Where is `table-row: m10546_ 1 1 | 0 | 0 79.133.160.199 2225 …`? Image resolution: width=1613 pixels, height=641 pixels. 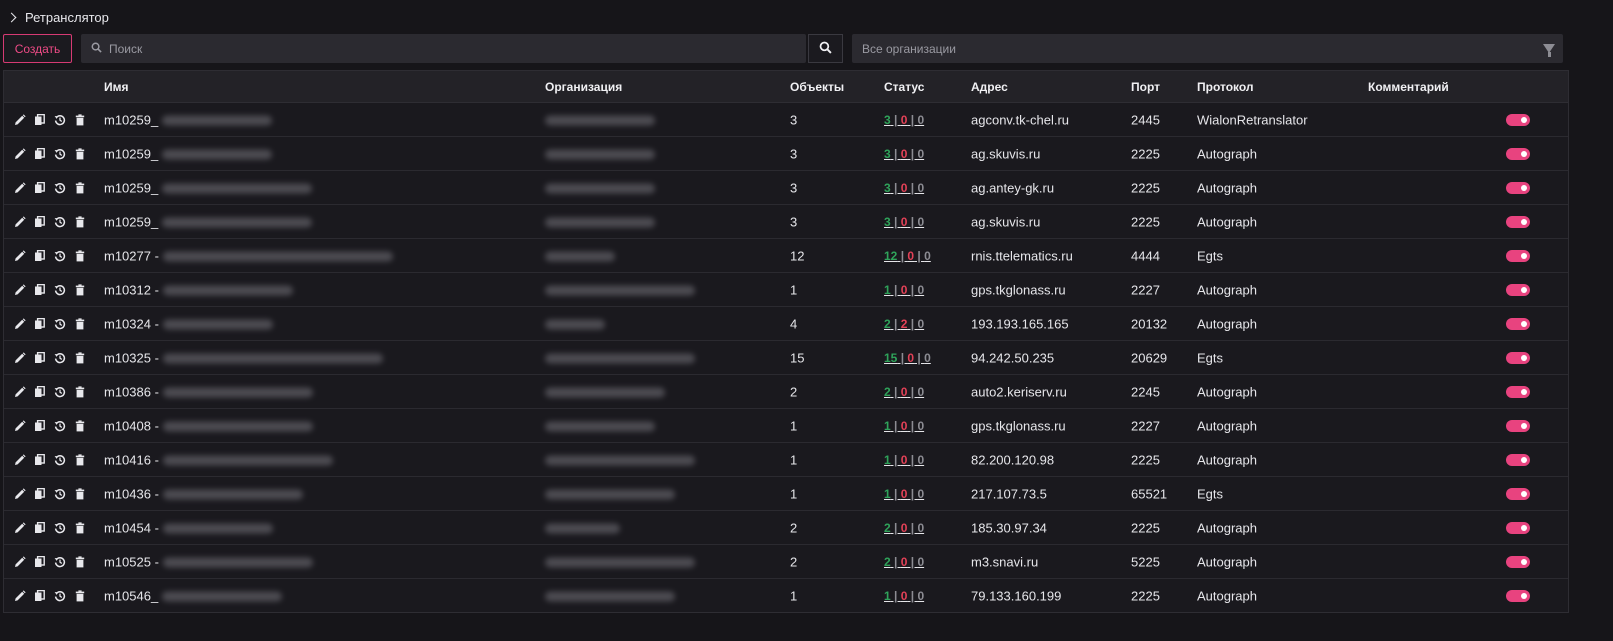 table-row: m10546_ 1 1 | 0 | 0 79.133.160.199 2225 … is located at coordinates (786, 595).